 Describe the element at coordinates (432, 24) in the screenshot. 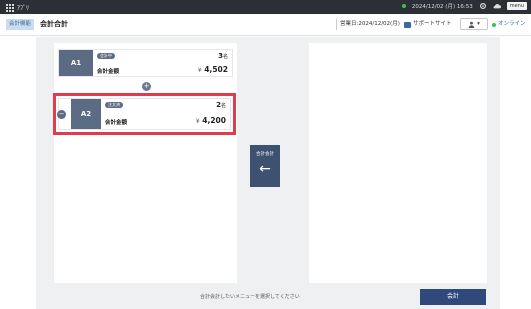

I see `support-label: サポートサイト` at that location.